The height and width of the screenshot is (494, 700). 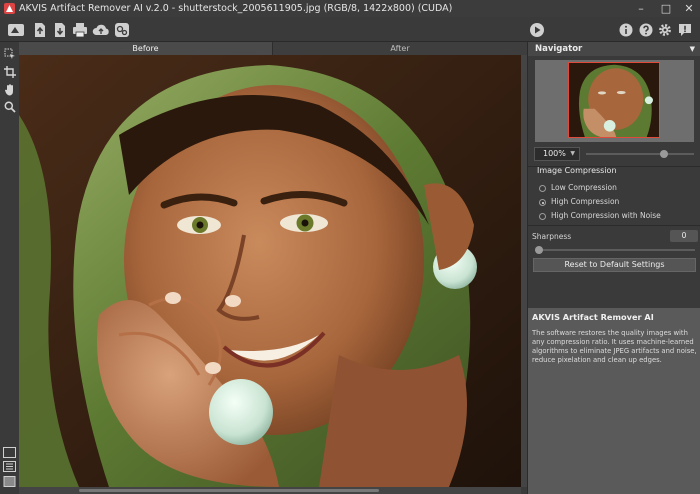 I want to click on zoom-tool-button, so click(x=10, y=107).